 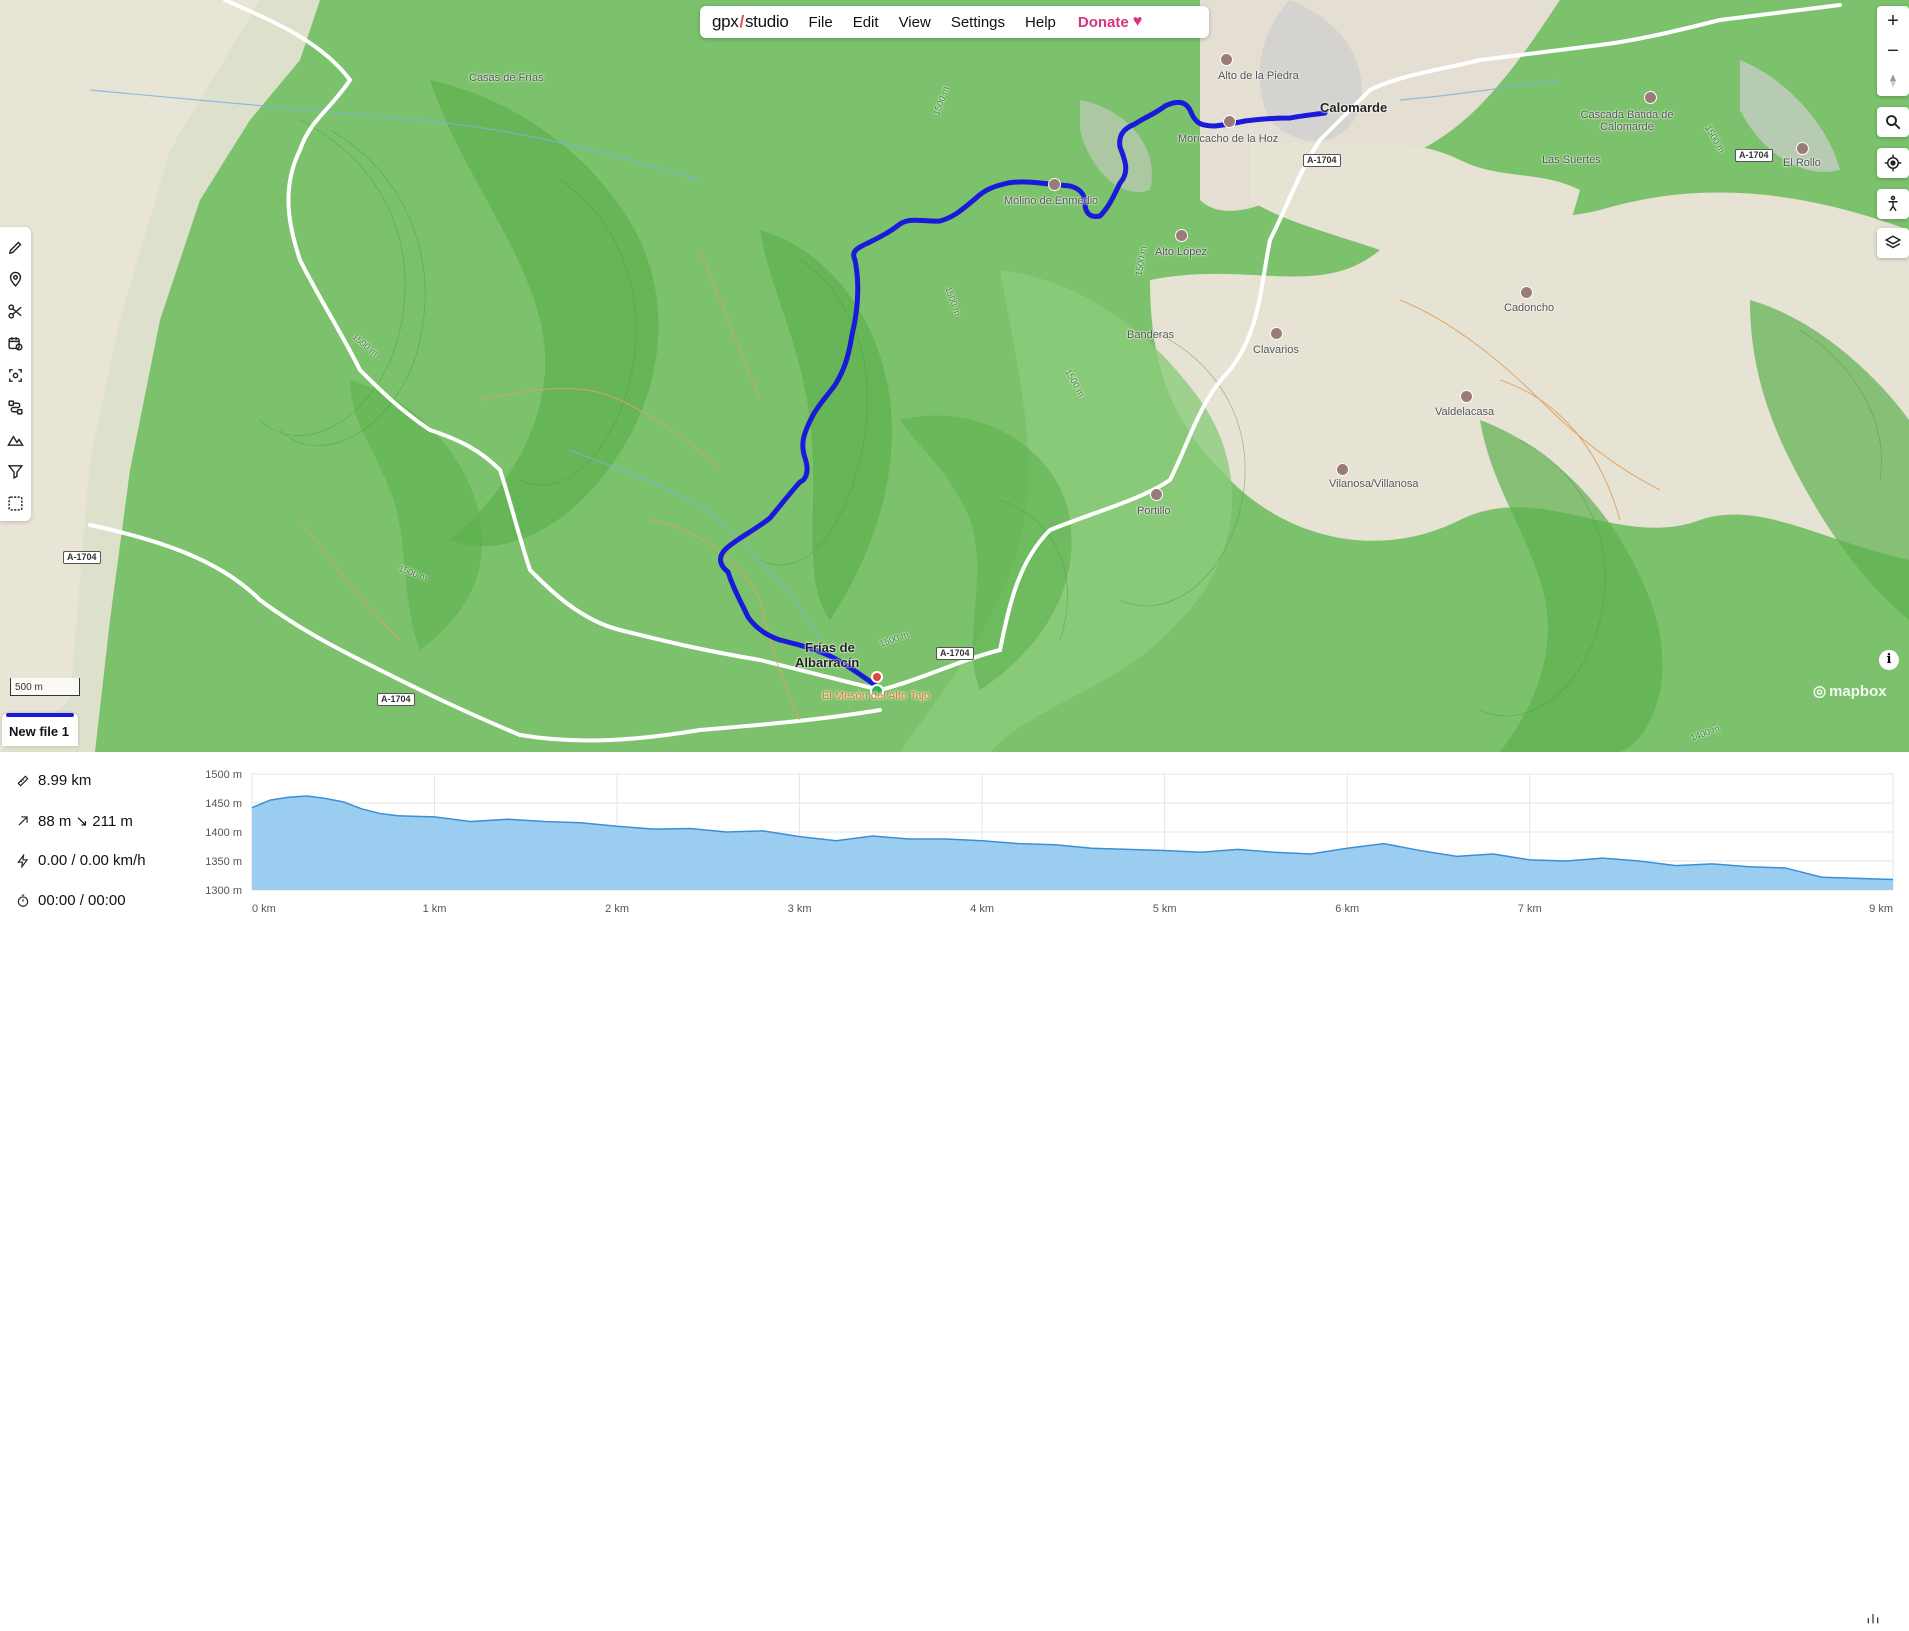 I want to click on x-tick-label: 4 km, so click(x=982, y=909).